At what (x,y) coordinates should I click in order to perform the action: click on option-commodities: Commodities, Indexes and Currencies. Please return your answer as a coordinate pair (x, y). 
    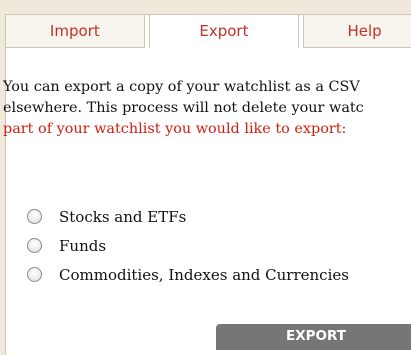
    Looking at the image, I should click on (188, 274).